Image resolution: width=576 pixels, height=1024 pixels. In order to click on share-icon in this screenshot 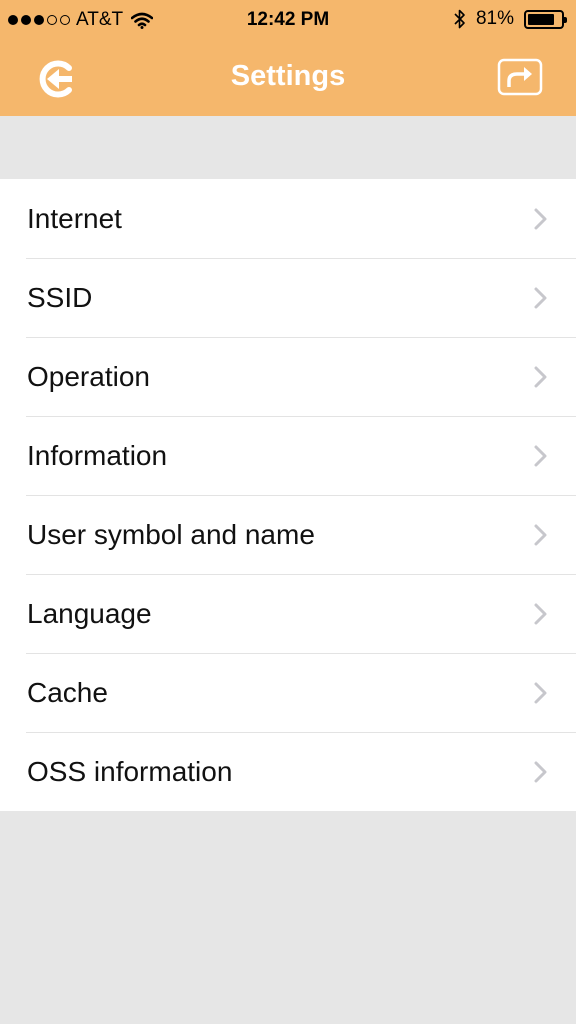, I will do `click(520, 77)`.